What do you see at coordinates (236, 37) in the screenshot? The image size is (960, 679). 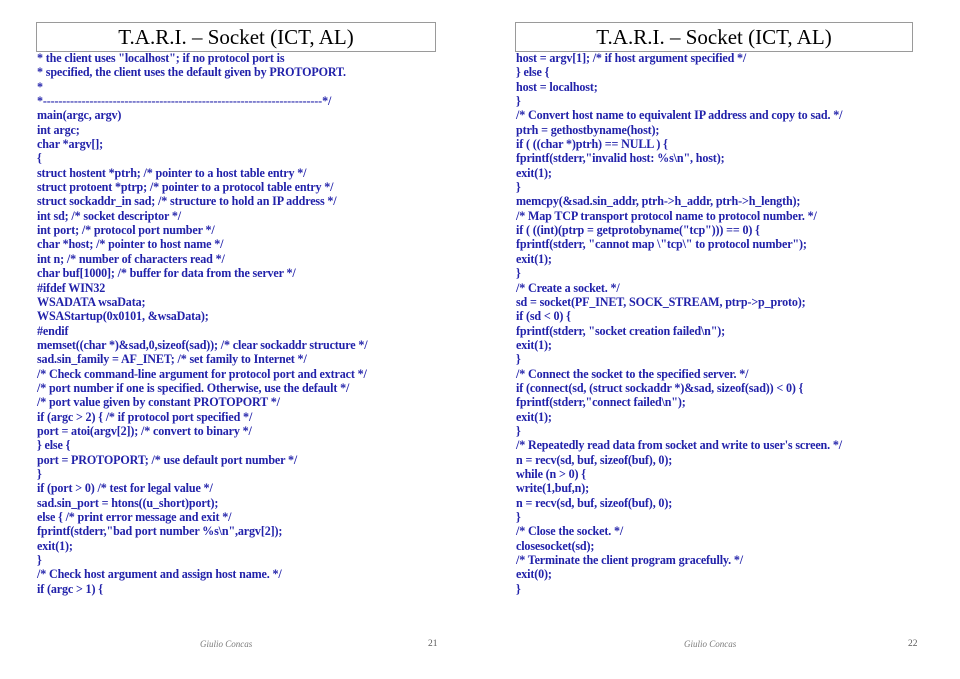 I see `slide-title-left: T.A.R.I. – Socket (ICT, AL)` at bounding box center [236, 37].